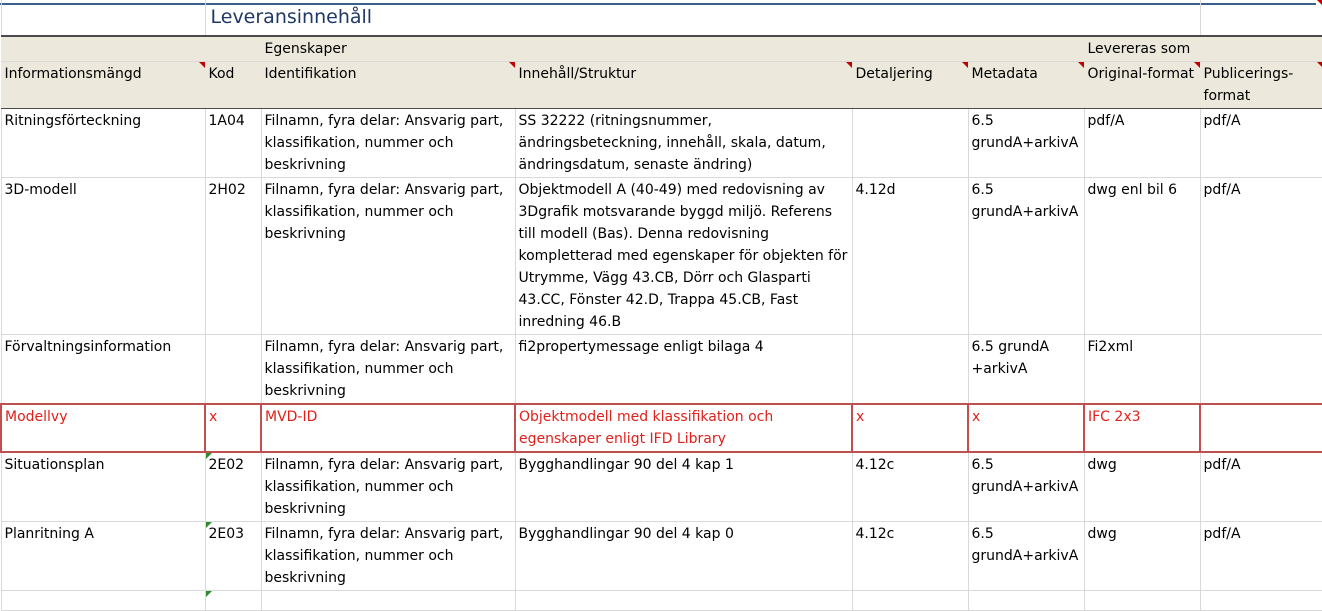 The height and width of the screenshot is (611, 1322). Describe the element at coordinates (103, 143) in the screenshot. I see `cell-info: Ritningsförteckning` at that location.